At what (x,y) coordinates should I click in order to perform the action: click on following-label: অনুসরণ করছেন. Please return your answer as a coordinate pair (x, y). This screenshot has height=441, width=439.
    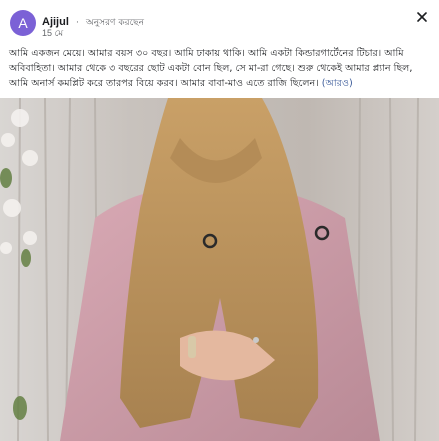
    Looking at the image, I should click on (115, 23).